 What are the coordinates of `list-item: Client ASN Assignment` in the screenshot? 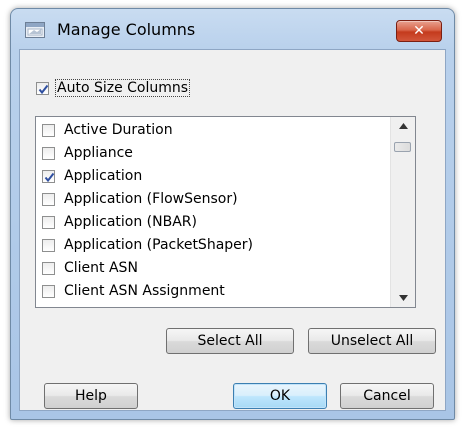 It's located at (133, 291).